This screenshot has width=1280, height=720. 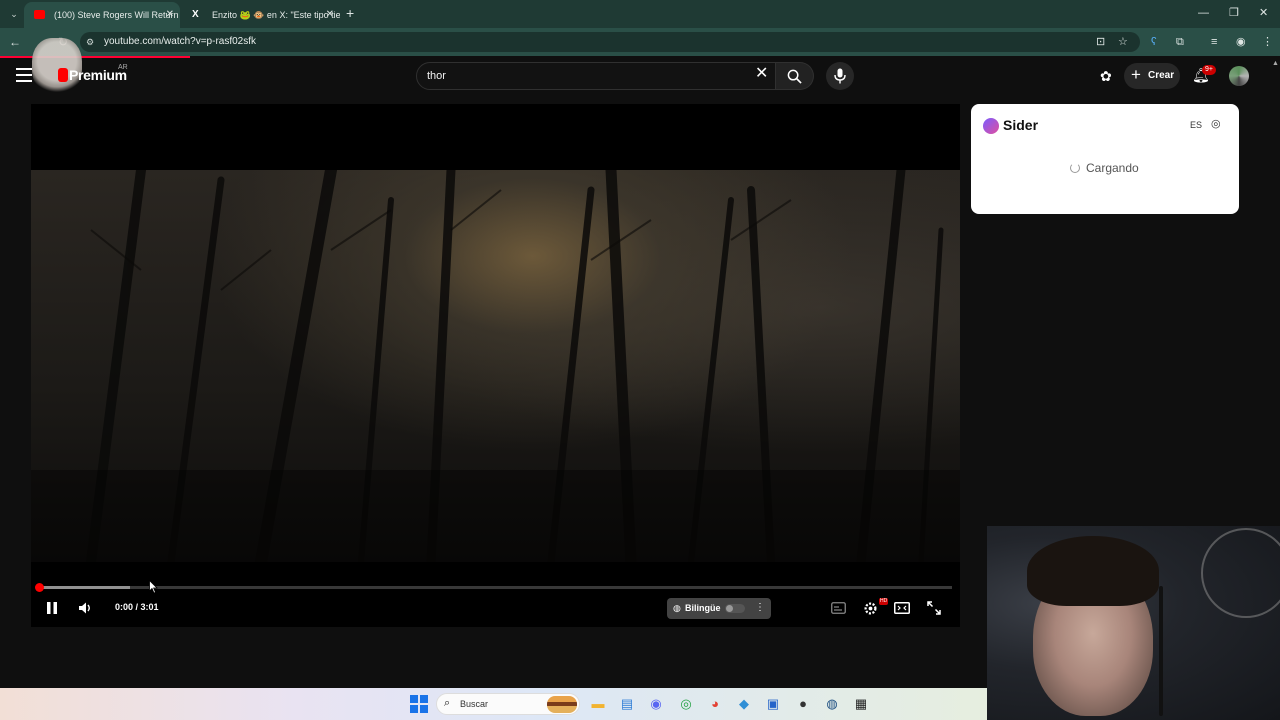 What do you see at coordinates (1100, 42) in the screenshot?
I see `install-app-icon: ⊡` at bounding box center [1100, 42].